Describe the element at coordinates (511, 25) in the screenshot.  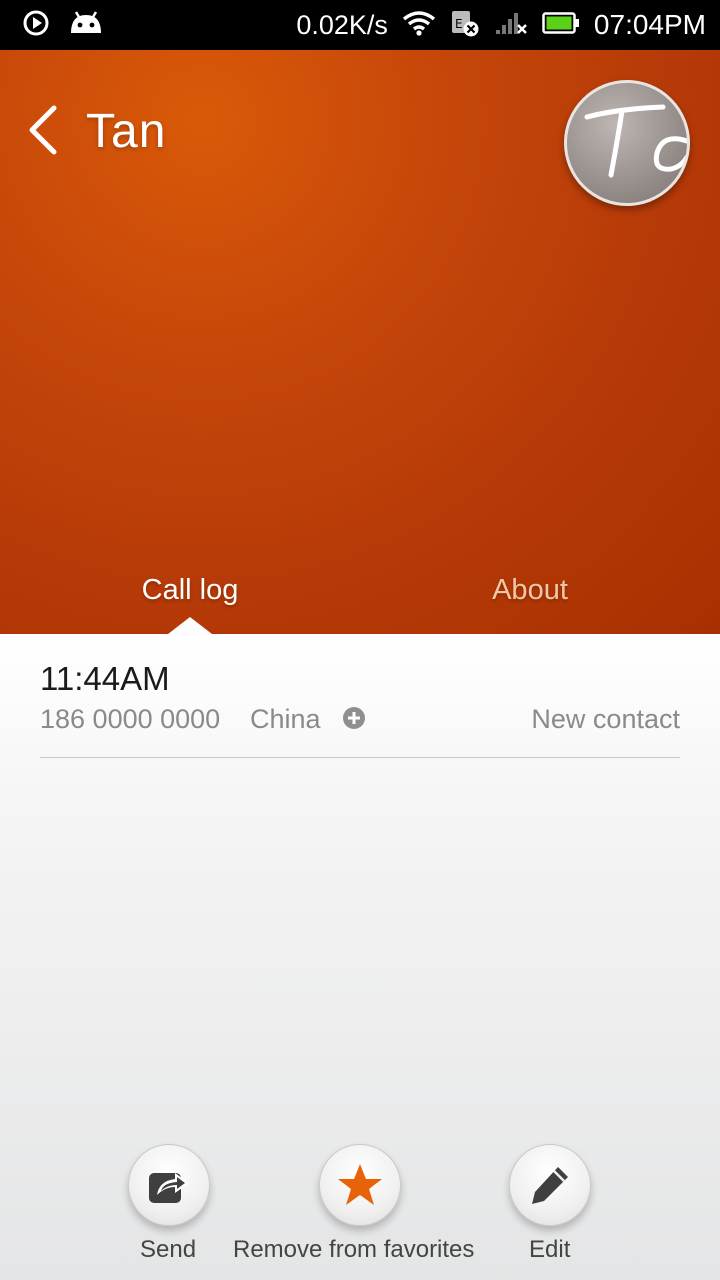
I see `signal-icon` at that location.